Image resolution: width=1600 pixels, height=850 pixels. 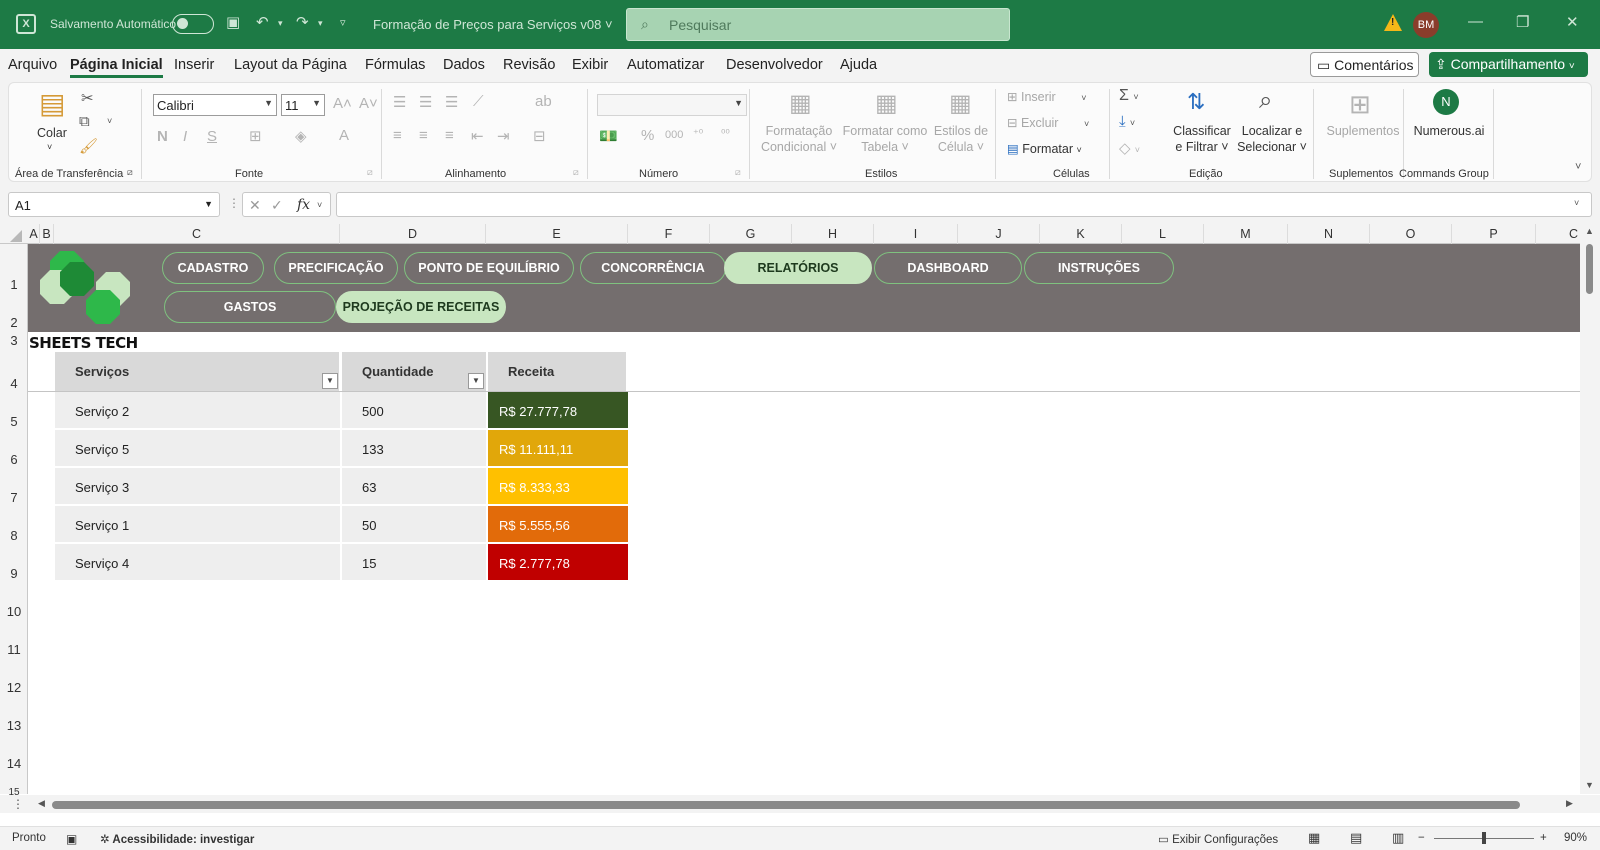 What do you see at coordinates (964, 204) in the screenshot?
I see `formula-input` at bounding box center [964, 204].